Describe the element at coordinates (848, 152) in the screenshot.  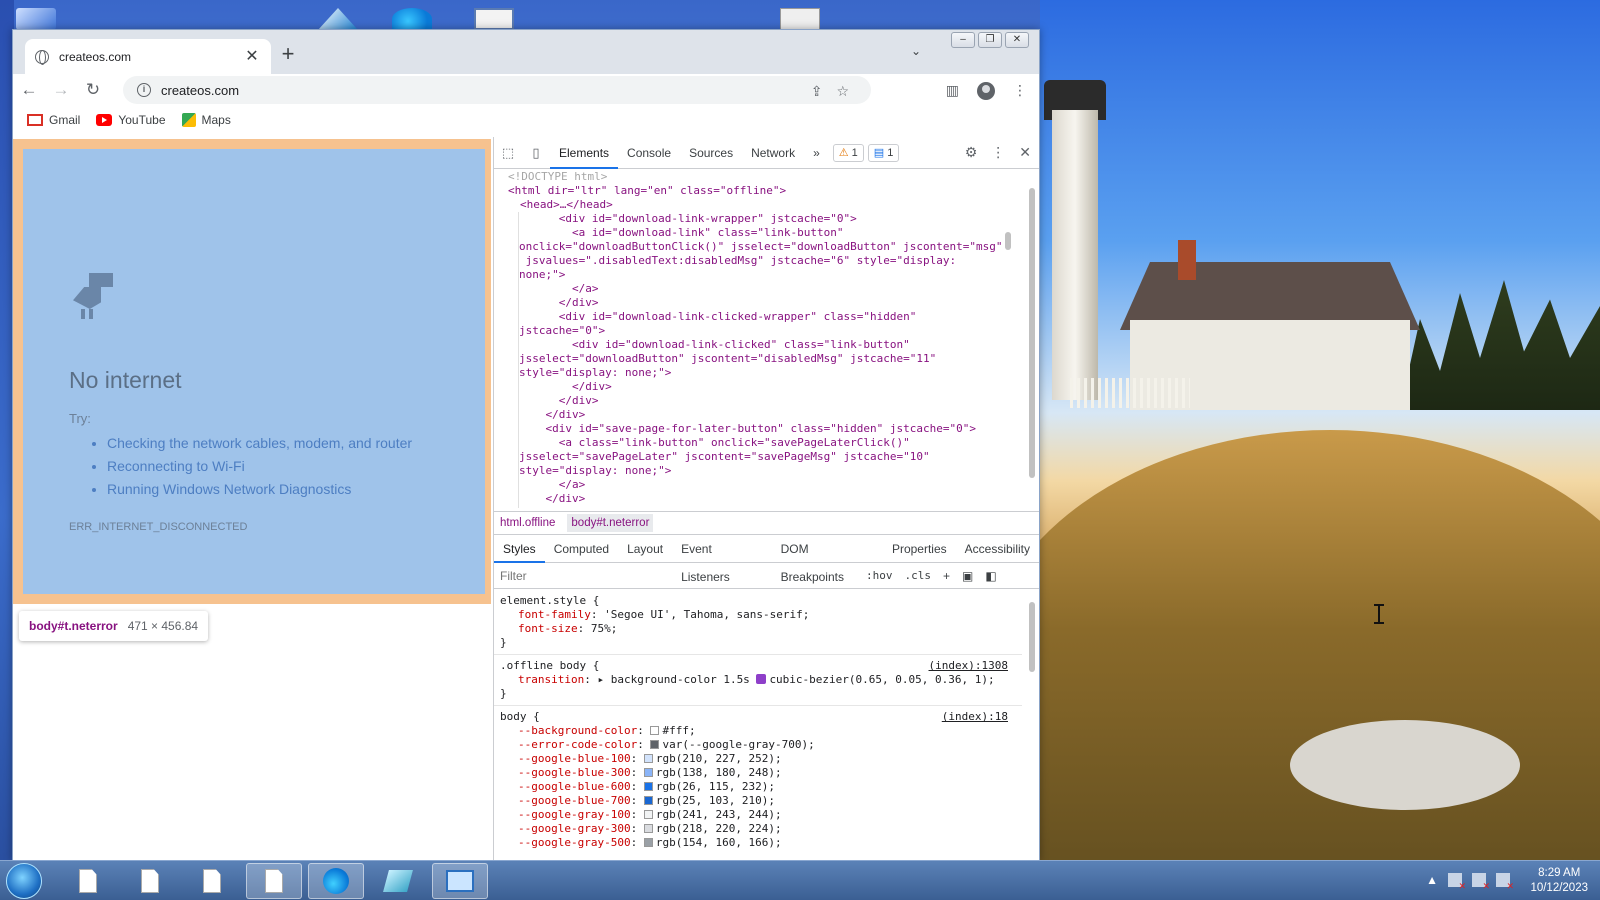
I see `warnings-badge: ⚠ 1` at that location.